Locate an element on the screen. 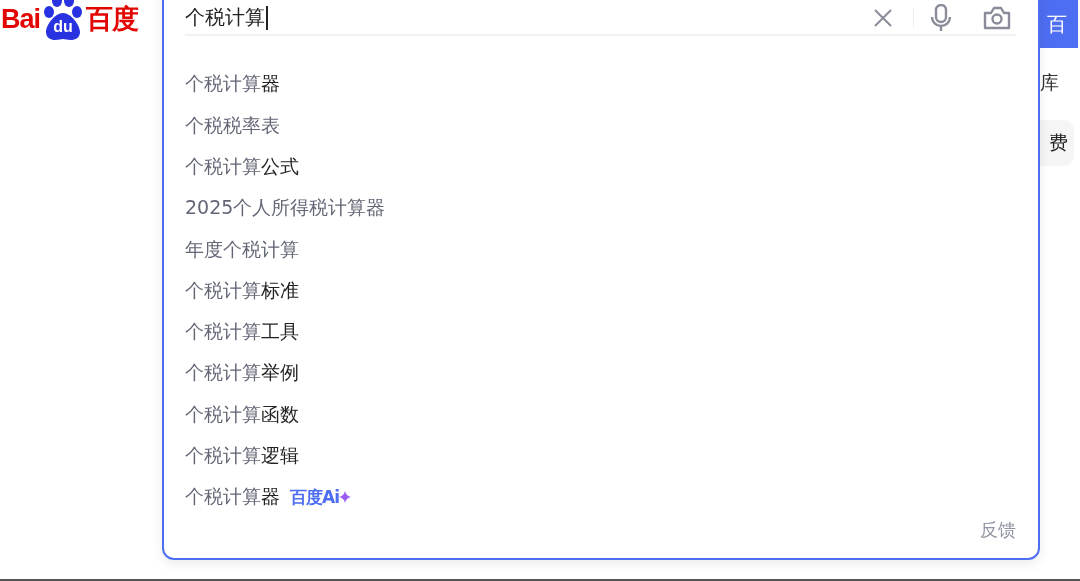 Image resolution: width=1080 pixels, height=581 pixels. suggestion-item: 个税计算逻辑 is located at coordinates (242, 456).